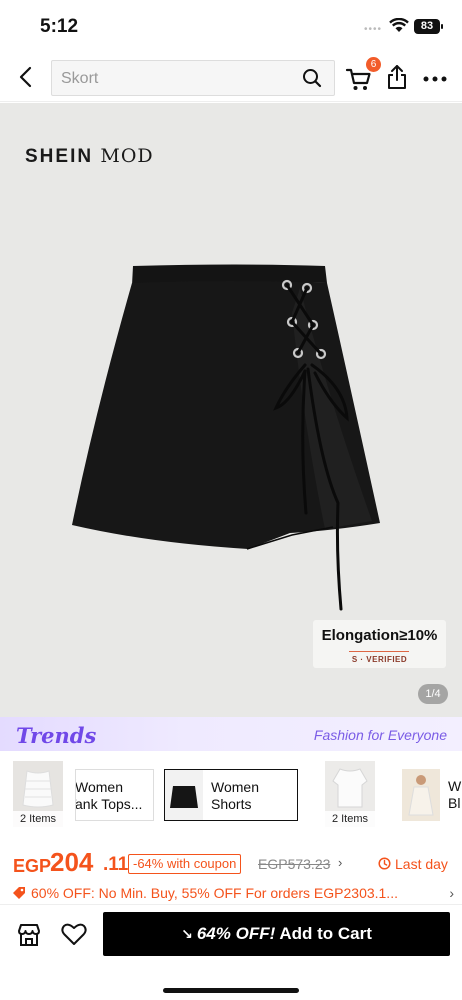 The image size is (462, 1000). What do you see at coordinates (185, 864) in the screenshot?
I see `coupon-badge: -64% with coupon` at bounding box center [185, 864].